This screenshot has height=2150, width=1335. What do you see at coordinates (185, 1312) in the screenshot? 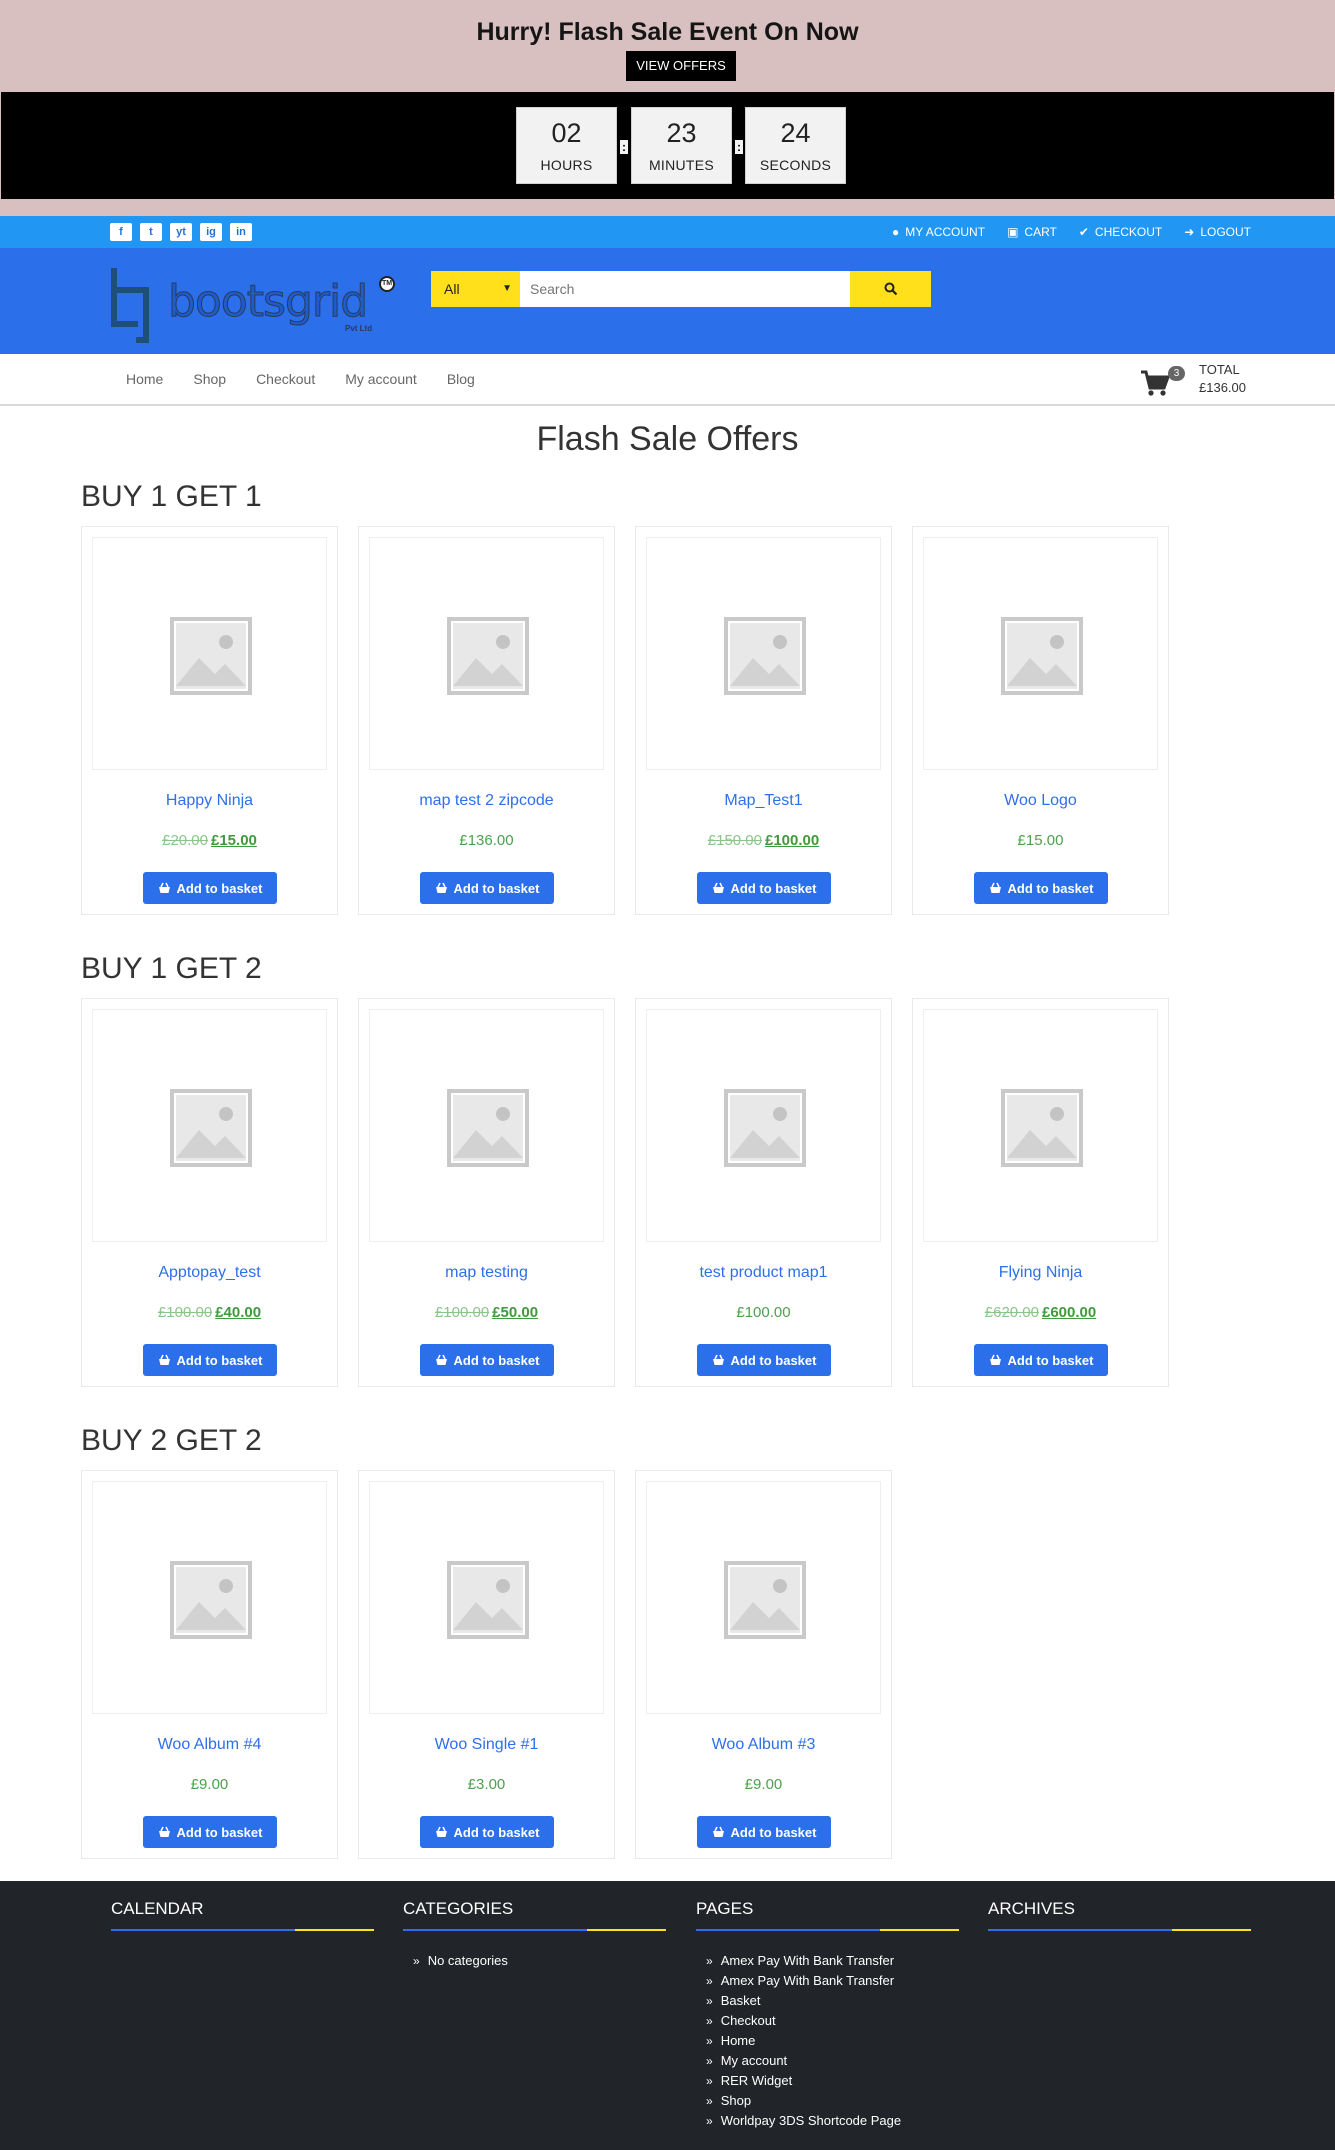
I see `original-price: £100.00` at bounding box center [185, 1312].